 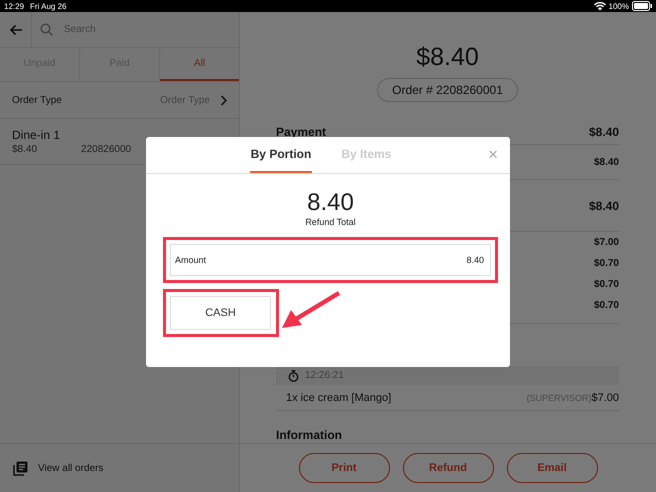 What do you see at coordinates (293, 376) in the screenshot?
I see `stopwatch-icon` at bounding box center [293, 376].